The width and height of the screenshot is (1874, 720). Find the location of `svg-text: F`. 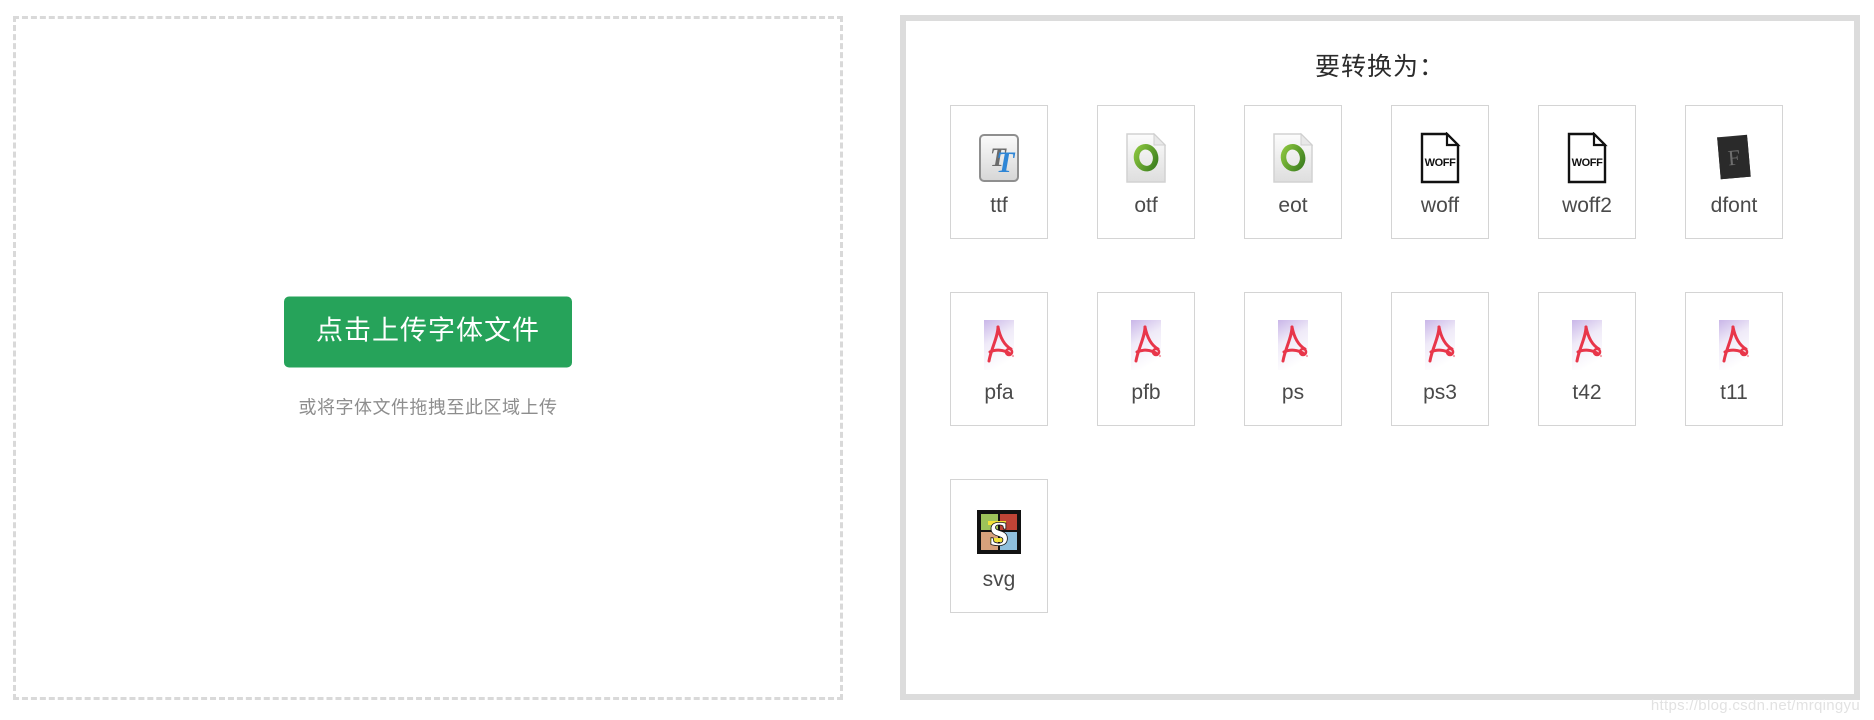

svg-text: F is located at coordinates (1734, 158).